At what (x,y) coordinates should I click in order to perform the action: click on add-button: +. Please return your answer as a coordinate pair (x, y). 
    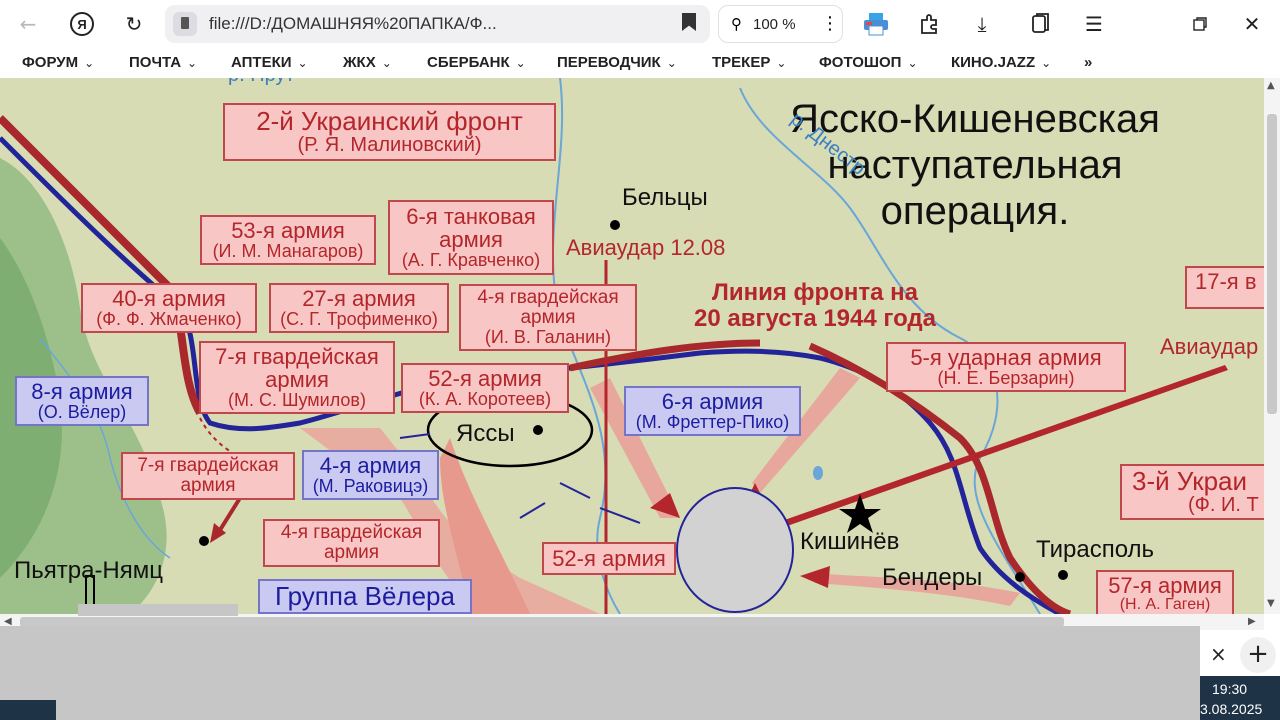
    Looking at the image, I should click on (1258, 655).